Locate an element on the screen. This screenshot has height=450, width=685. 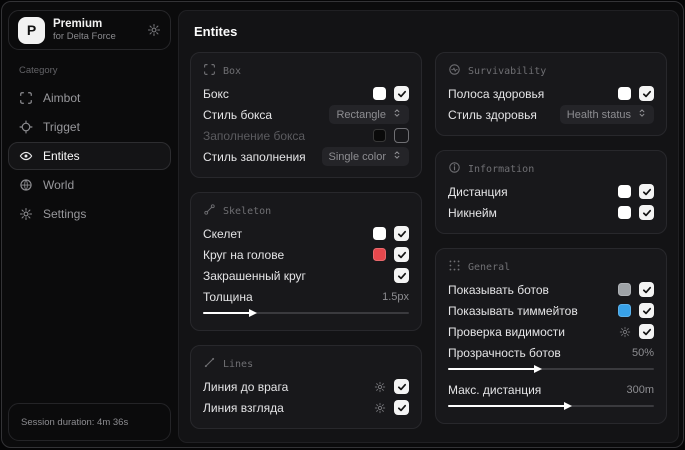
sidebar-item-label: Entites is located at coordinates (61, 156).